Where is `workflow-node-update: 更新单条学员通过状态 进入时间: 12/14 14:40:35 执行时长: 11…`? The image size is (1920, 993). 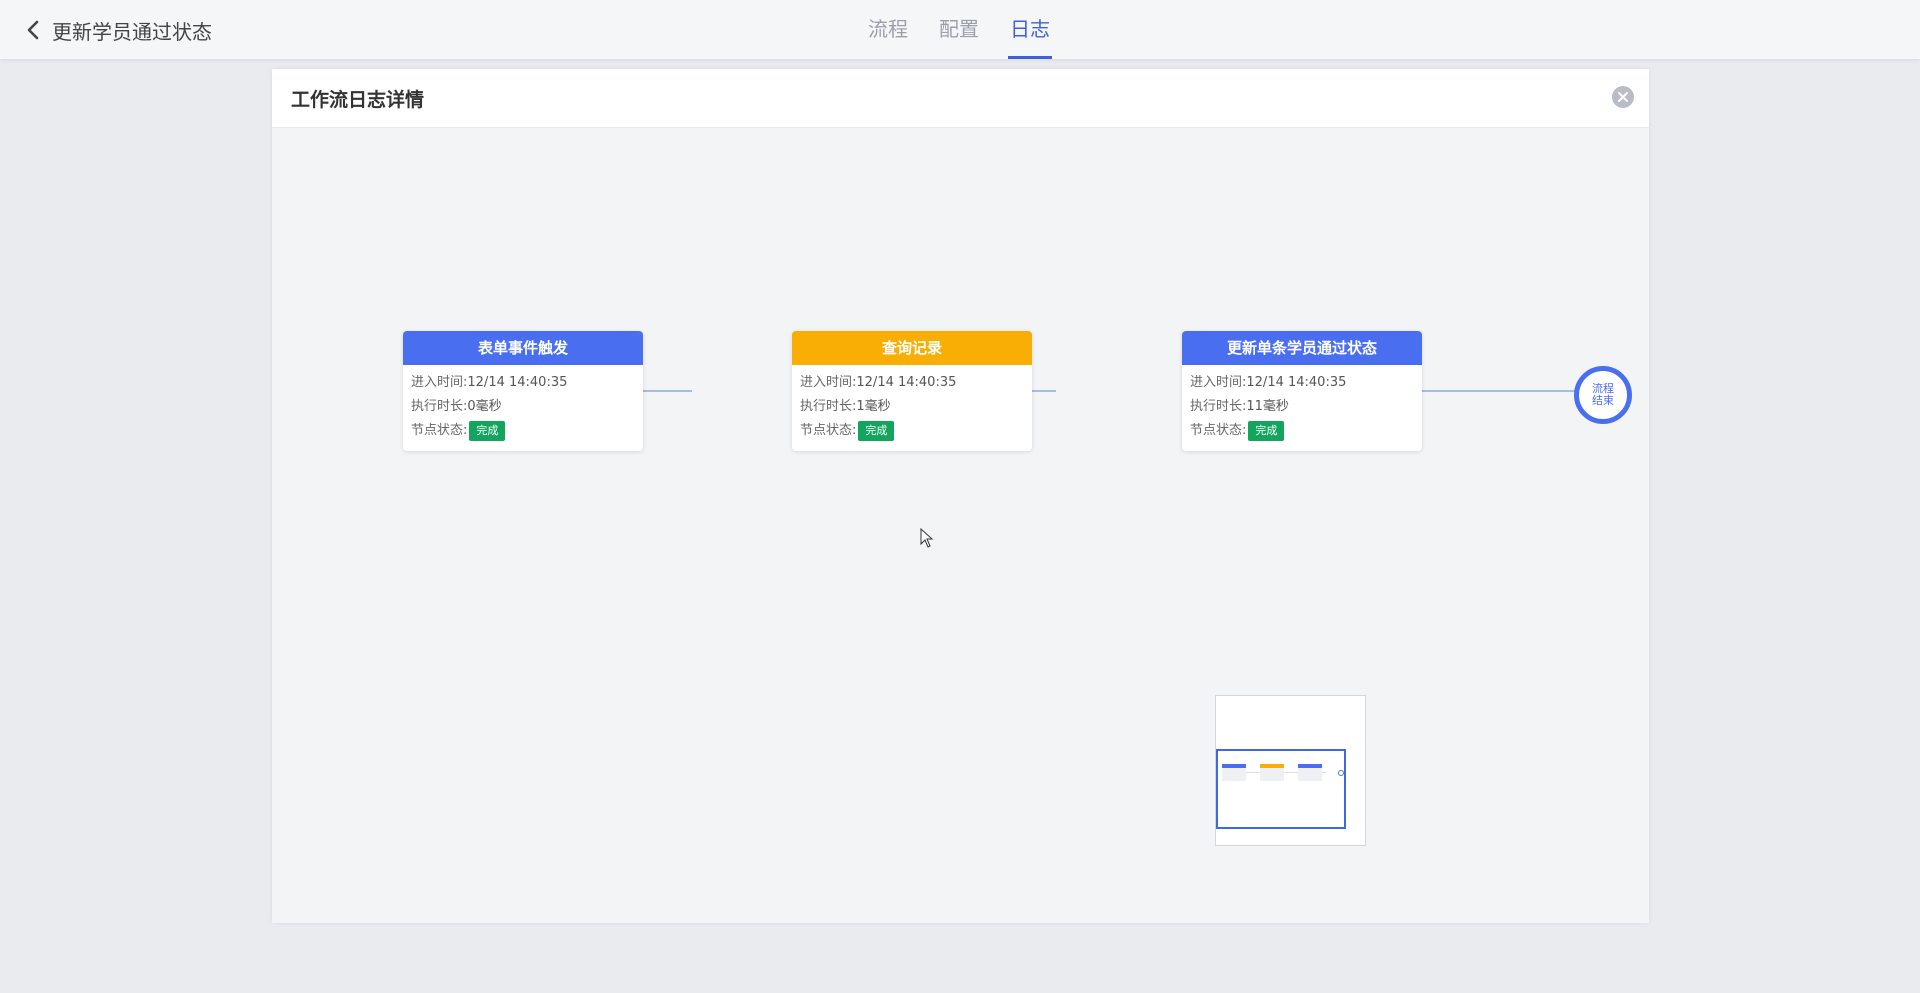
workflow-node-update: 更新单条学员通过状态 进入时间: 12/14 14:40:35 执行时长: 11… is located at coordinates (1302, 391).